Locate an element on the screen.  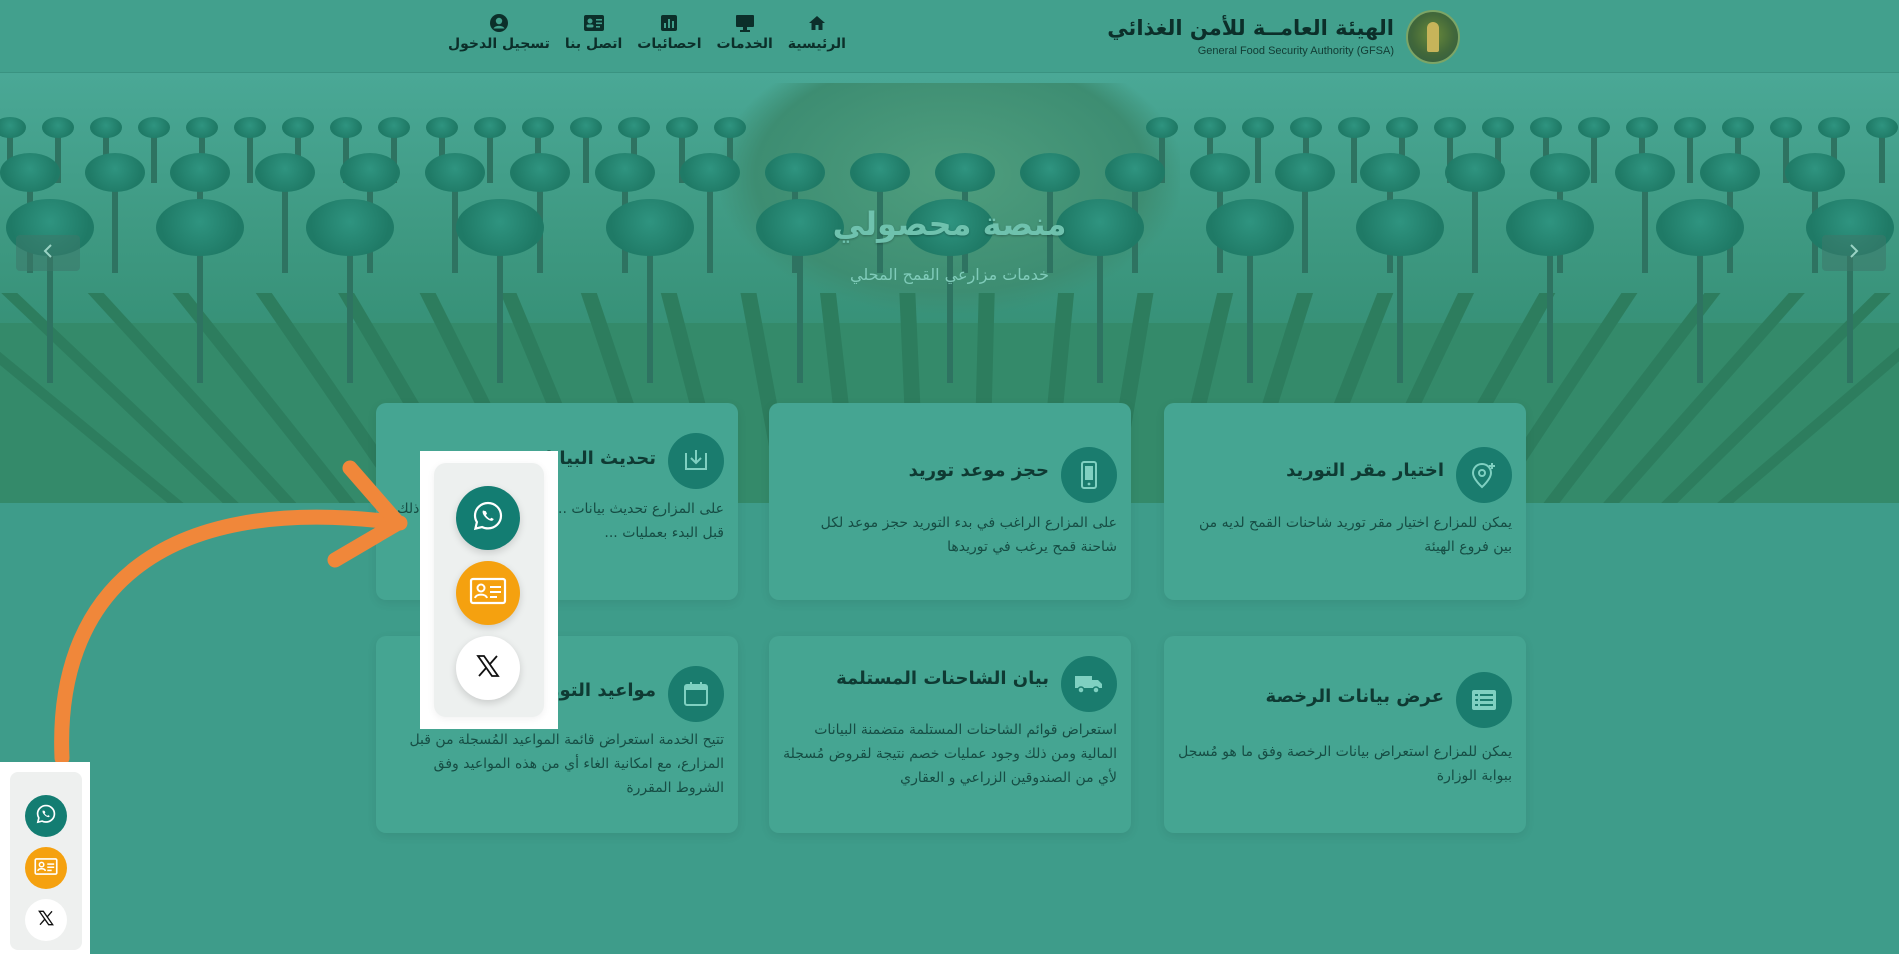
whatsapp-icon is located at coordinates (46, 816).